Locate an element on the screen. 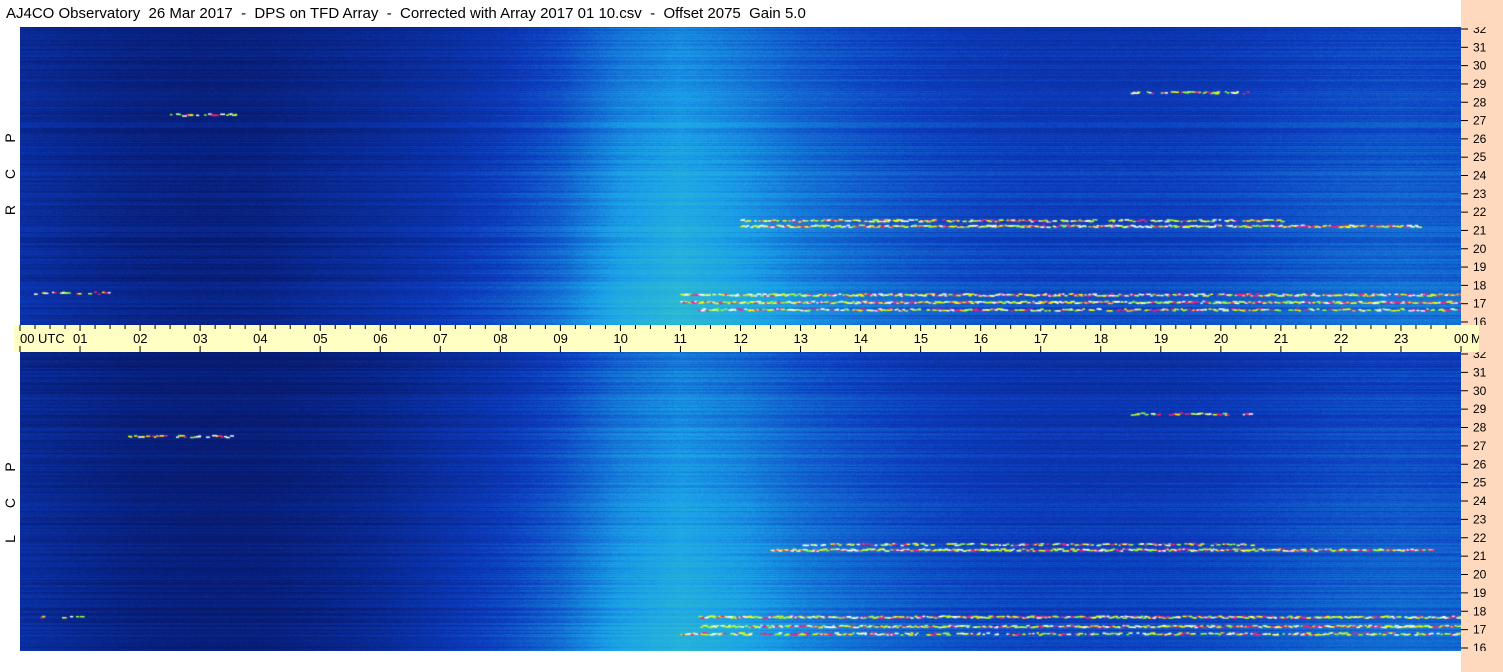 The image size is (1503, 672). lcp-freq-label-22: 22 is located at coordinates (1480, 538).